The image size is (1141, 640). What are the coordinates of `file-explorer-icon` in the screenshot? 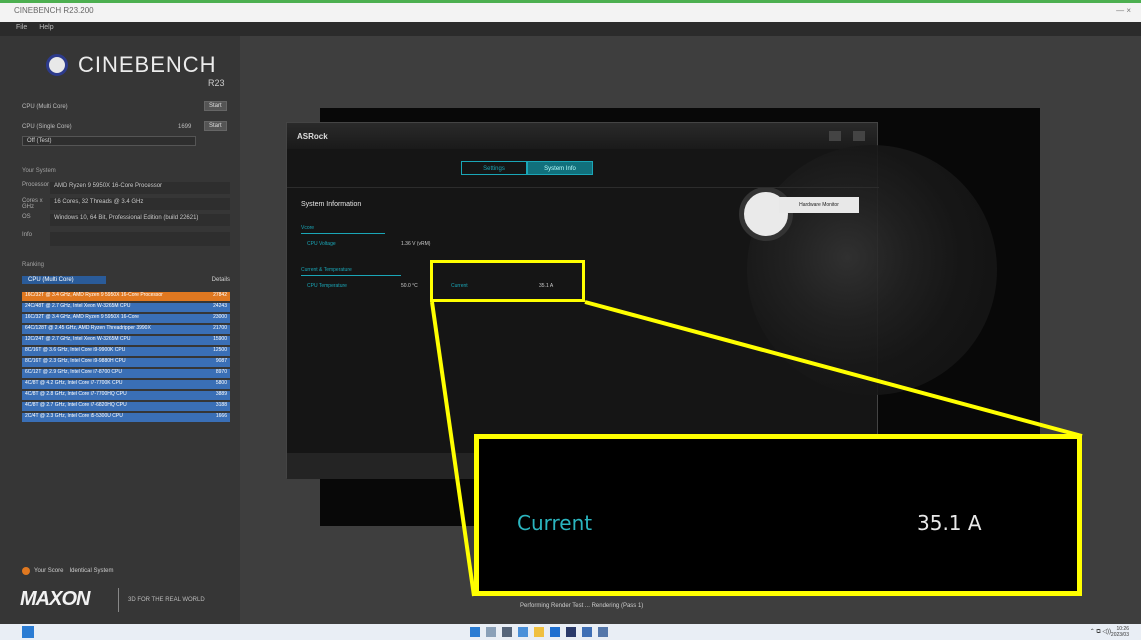 It's located at (539, 632).